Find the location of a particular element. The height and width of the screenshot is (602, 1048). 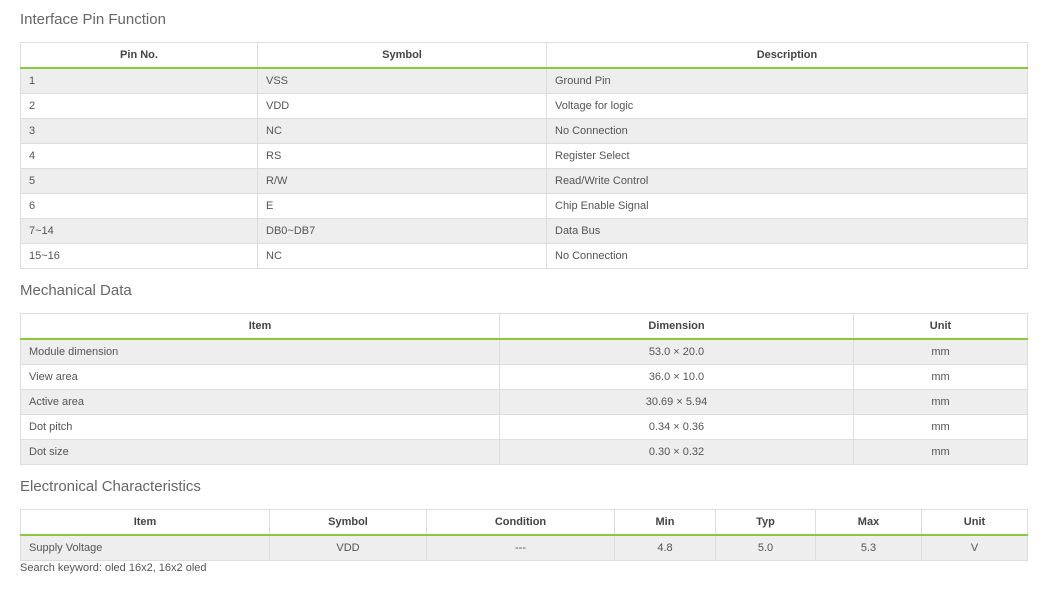

pin-header-pin-no: Pin No. is located at coordinates (139, 55).